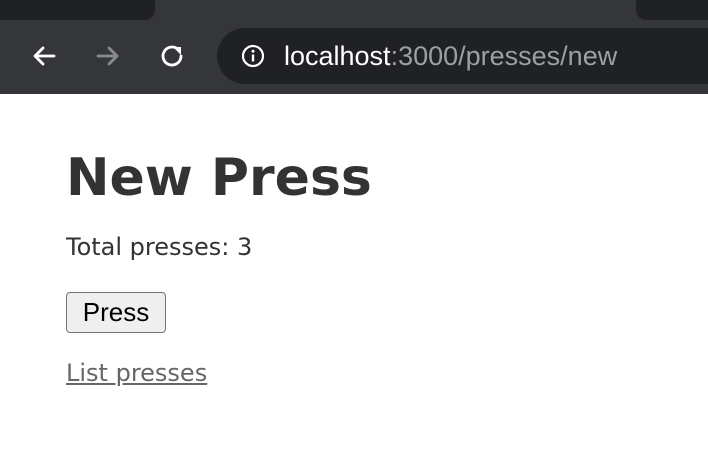 The image size is (708, 472). I want to click on reload-icon, so click(172, 56).